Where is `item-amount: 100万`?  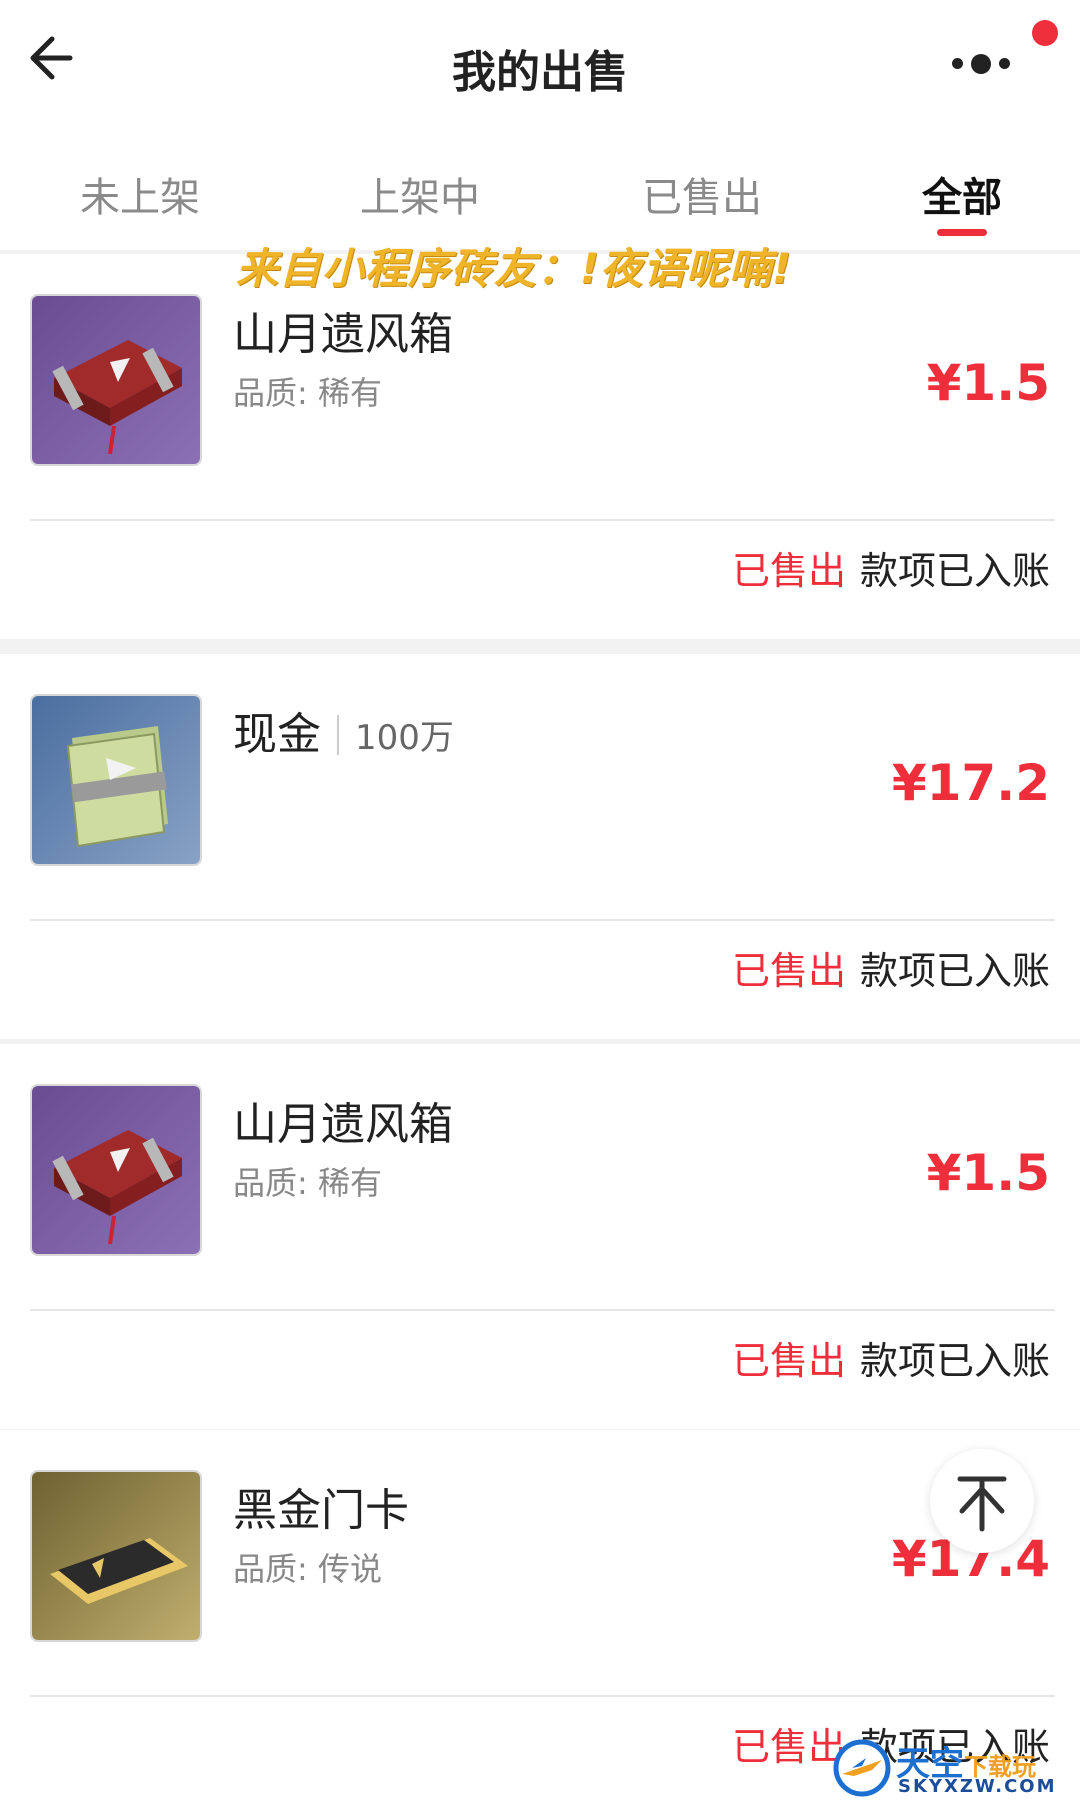
item-amount: 100万 is located at coordinates (404, 738).